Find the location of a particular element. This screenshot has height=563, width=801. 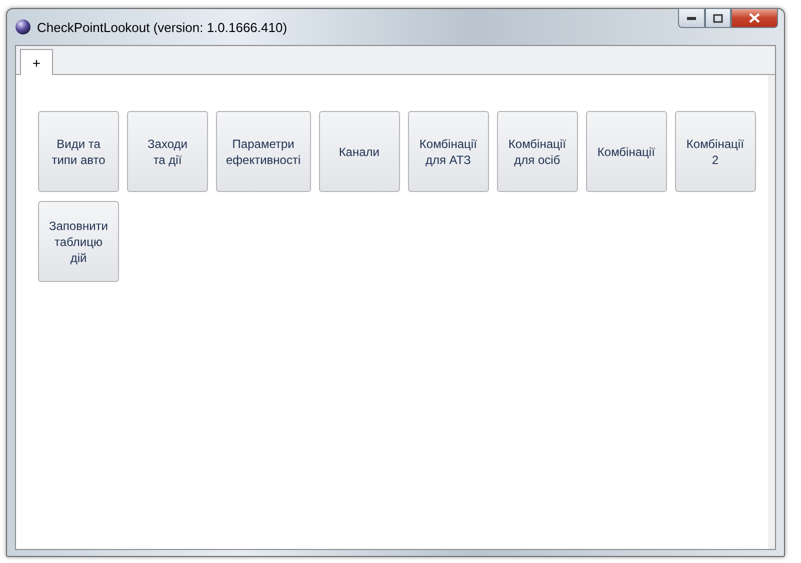

minimize-button is located at coordinates (691, 18).